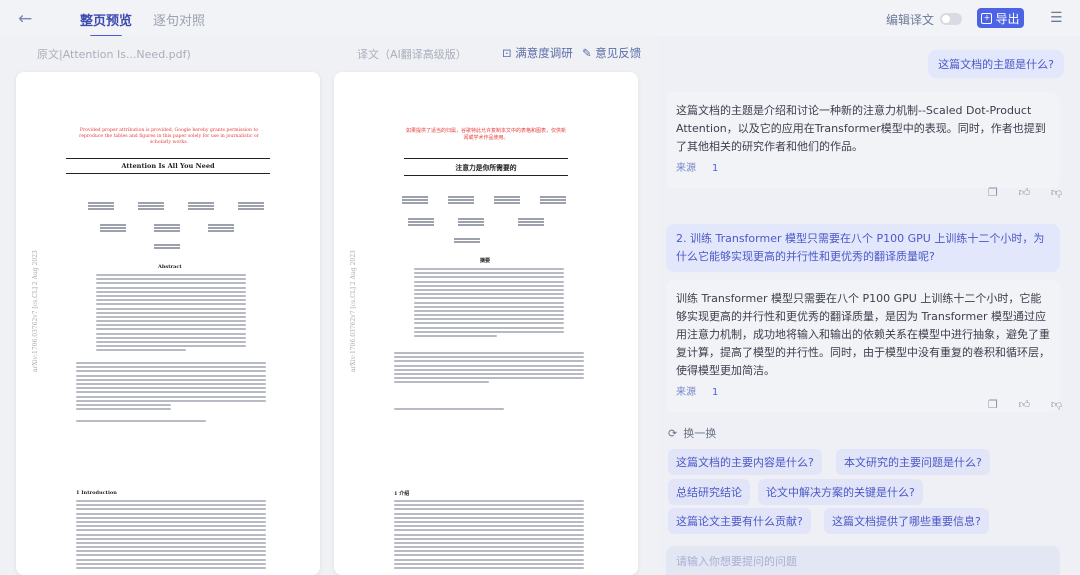 The height and width of the screenshot is (575, 1080). Describe the element at coordinates (709, 492) in the screenshot. I see `suggestion-chip: 总结研究结论` at that location.